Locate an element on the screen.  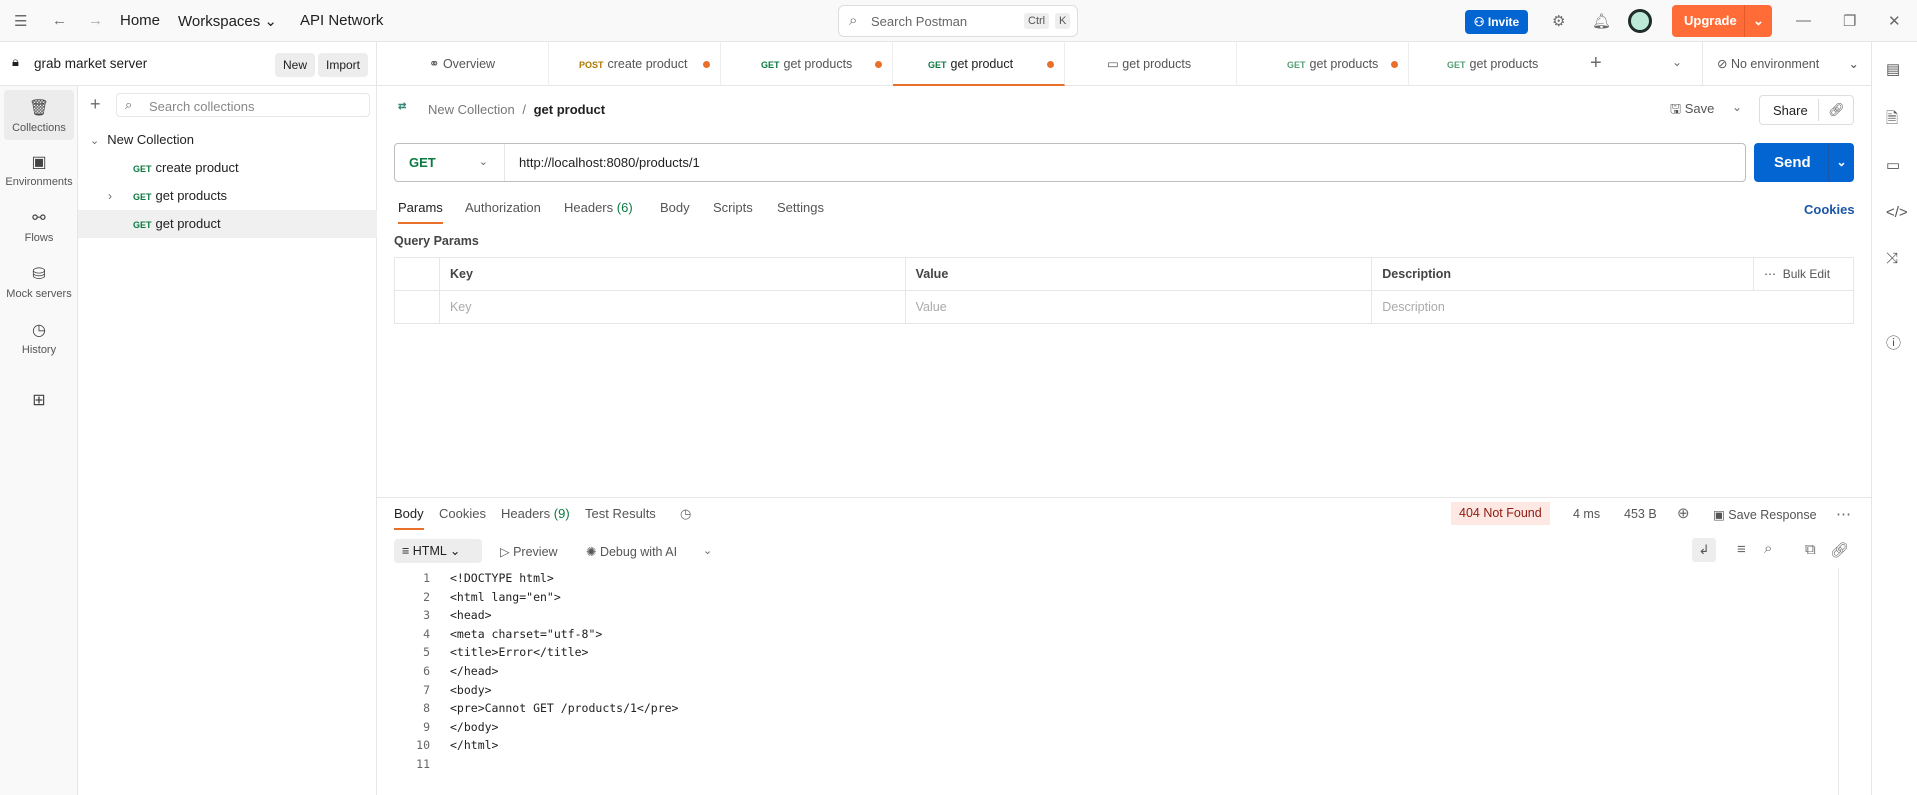
tab-authorization: Authorization is located at coordinates (503, 207).